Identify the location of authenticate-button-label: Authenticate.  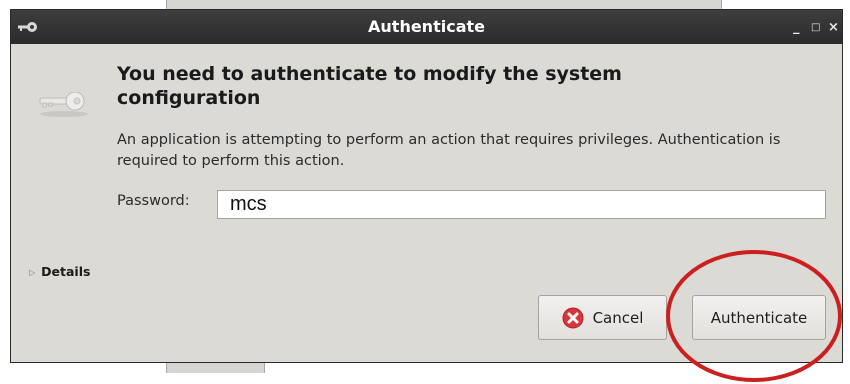
(759, 317).